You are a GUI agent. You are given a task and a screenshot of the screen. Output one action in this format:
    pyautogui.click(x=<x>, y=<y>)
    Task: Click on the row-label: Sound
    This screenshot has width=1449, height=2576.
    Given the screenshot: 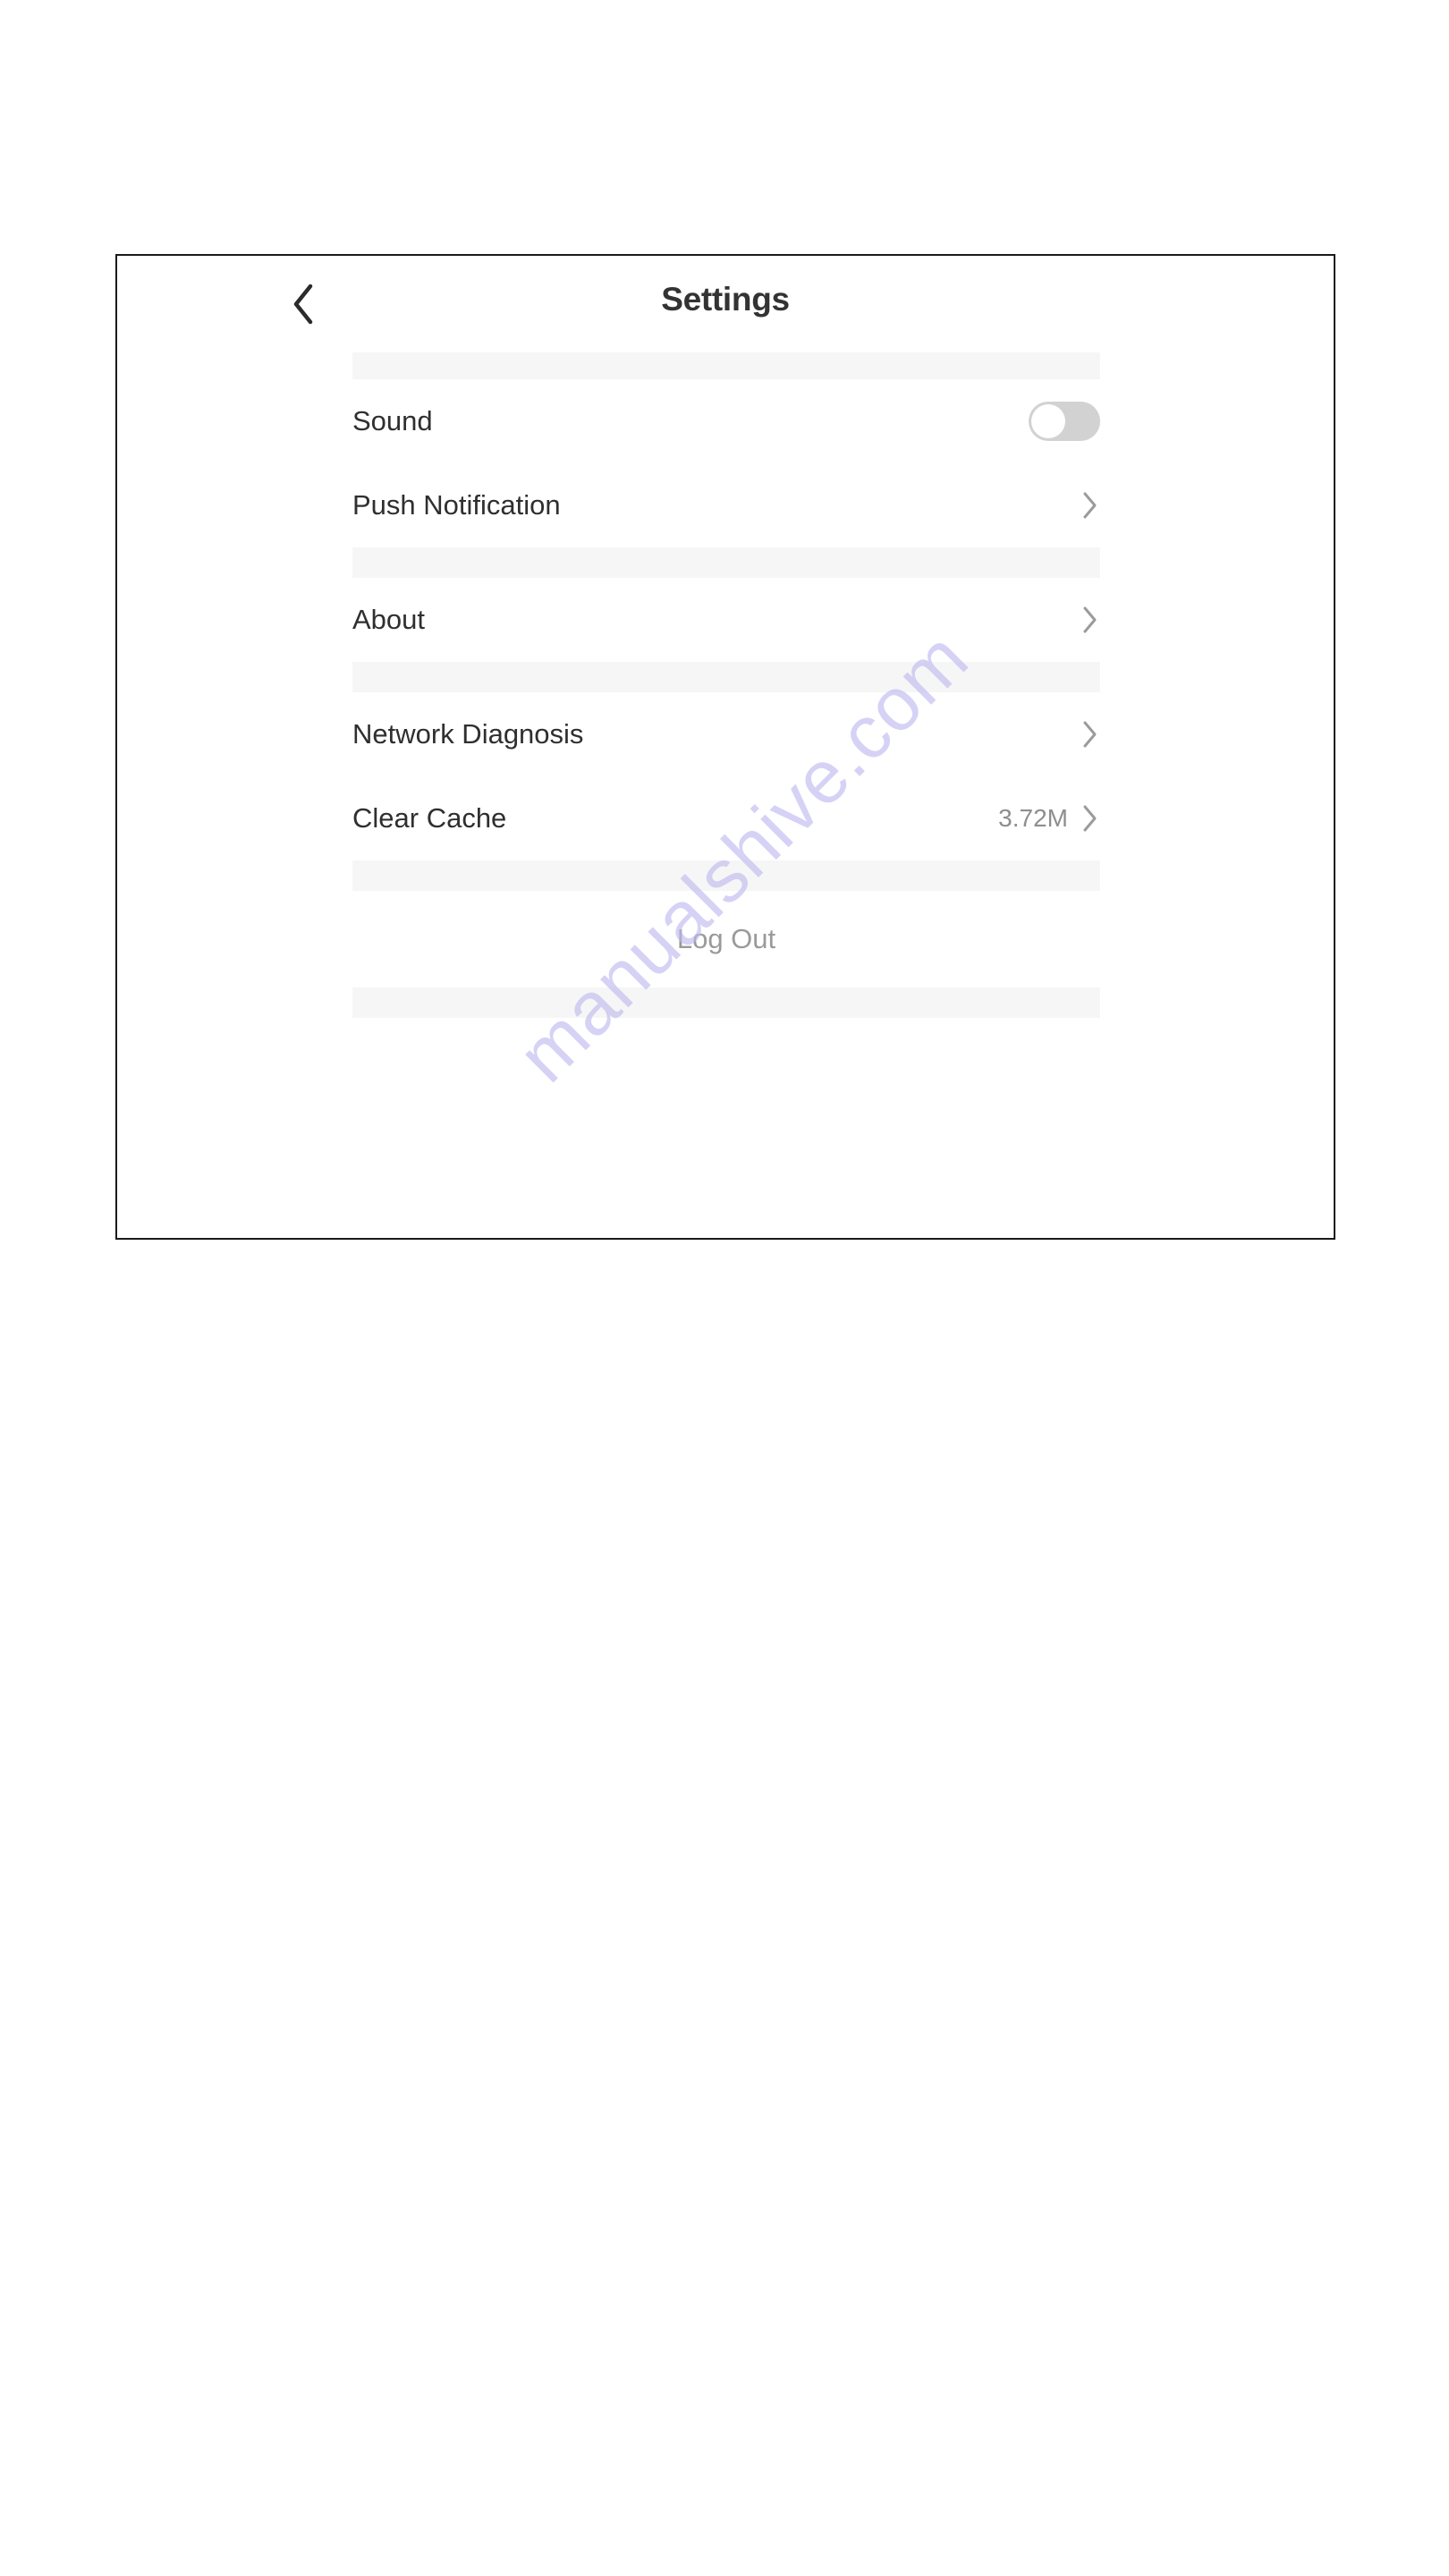 What is the action you would take?
    pyautogui.click(x=392, y=420)
    